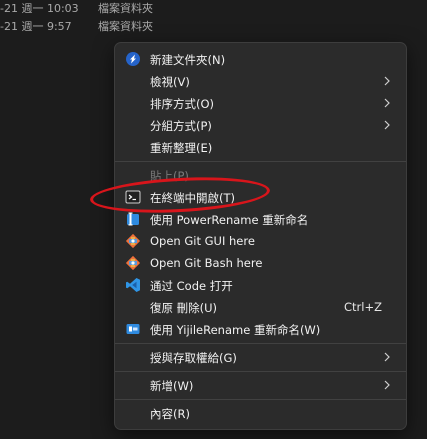  Describe the element at coordinates (36, 26) in the screenshot. I see `file-date: -21 週一 9:57` at that location.